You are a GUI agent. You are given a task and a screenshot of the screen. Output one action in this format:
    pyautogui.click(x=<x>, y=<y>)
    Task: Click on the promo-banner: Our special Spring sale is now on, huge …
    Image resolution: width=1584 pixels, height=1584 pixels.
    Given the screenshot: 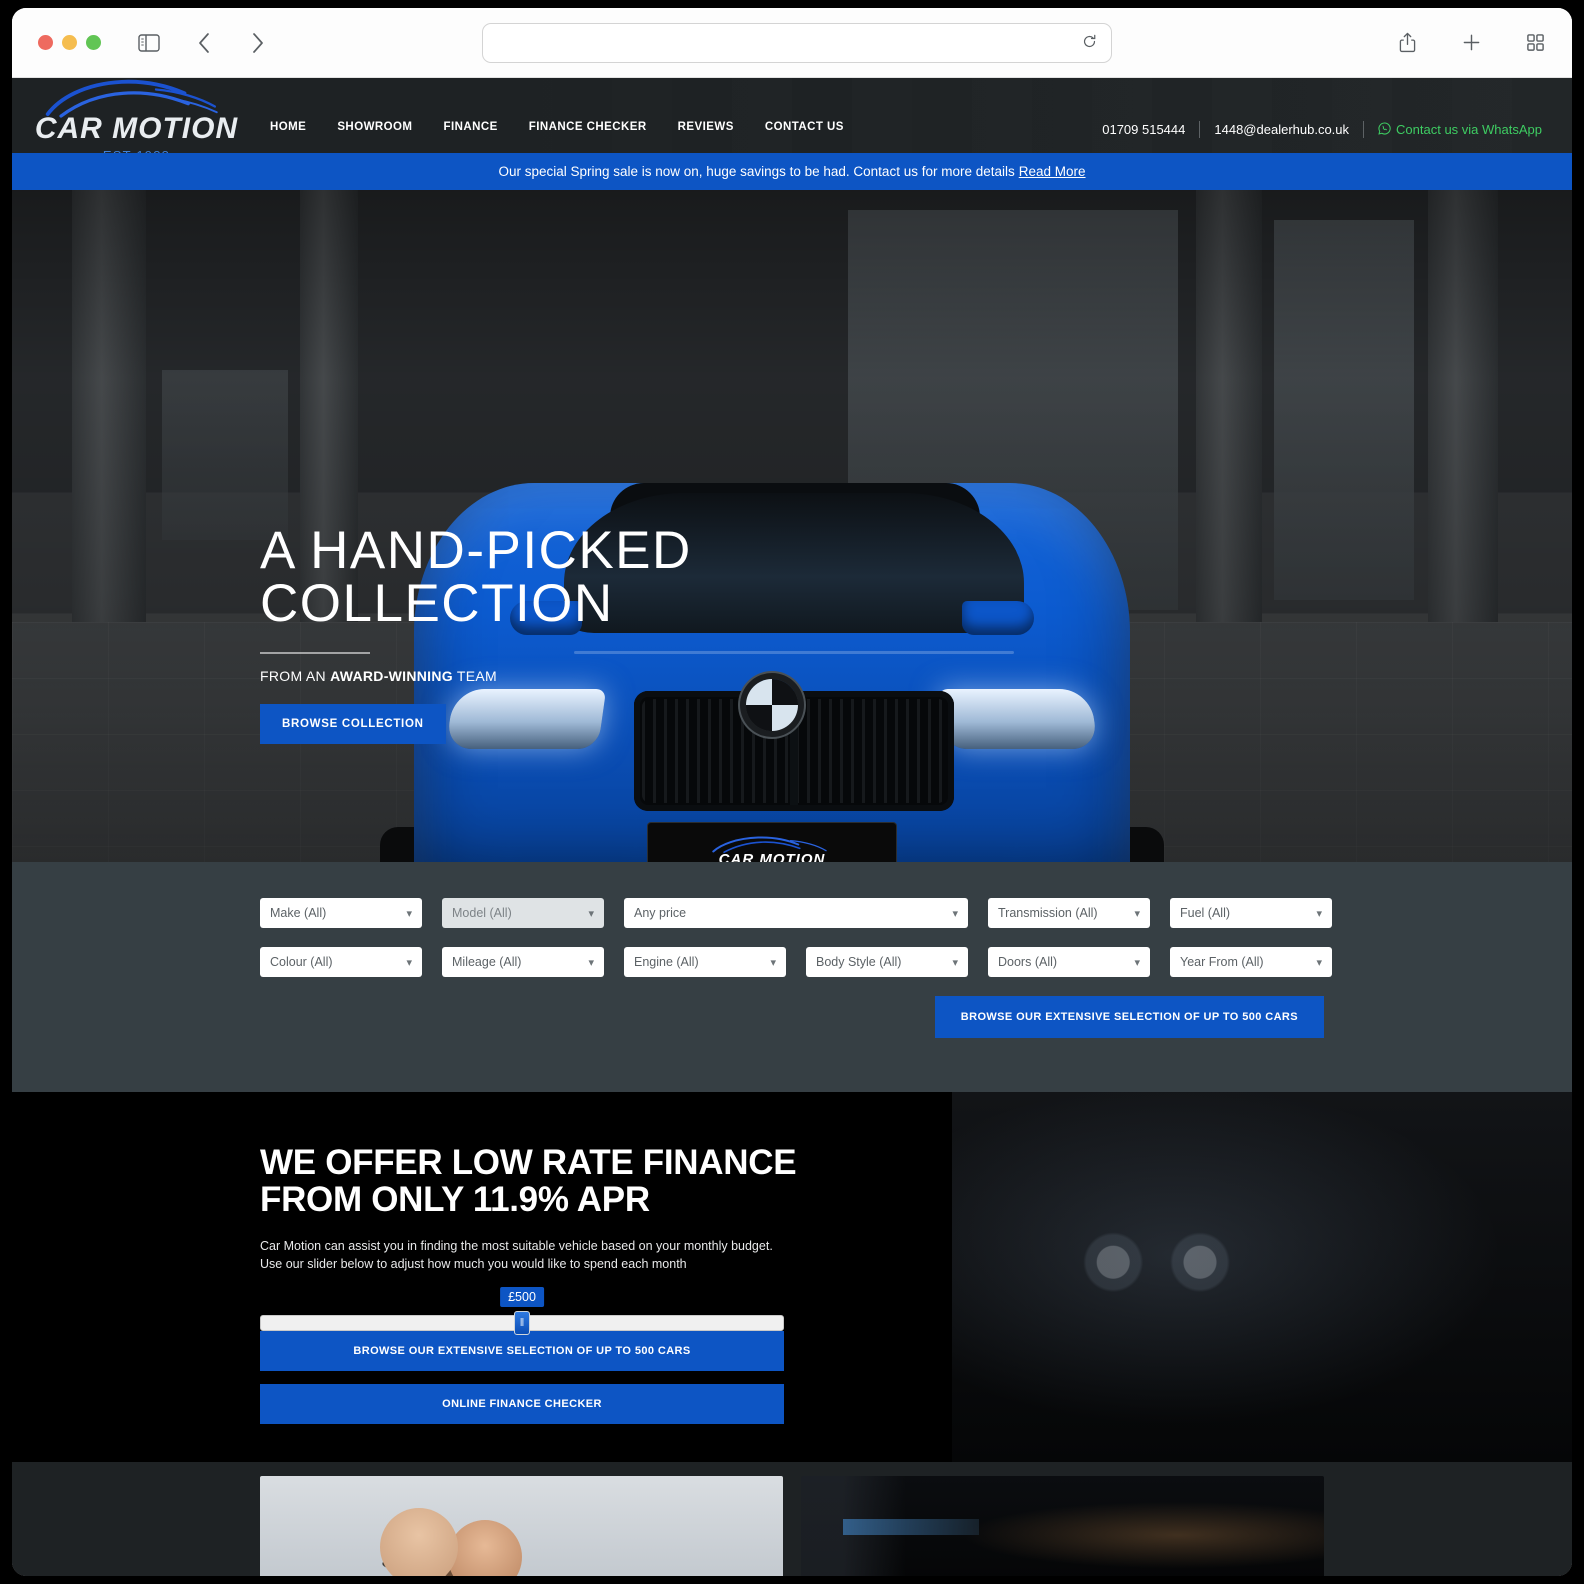 What is the action you would take?
    pyautogui.click(x=792, y=171)
    